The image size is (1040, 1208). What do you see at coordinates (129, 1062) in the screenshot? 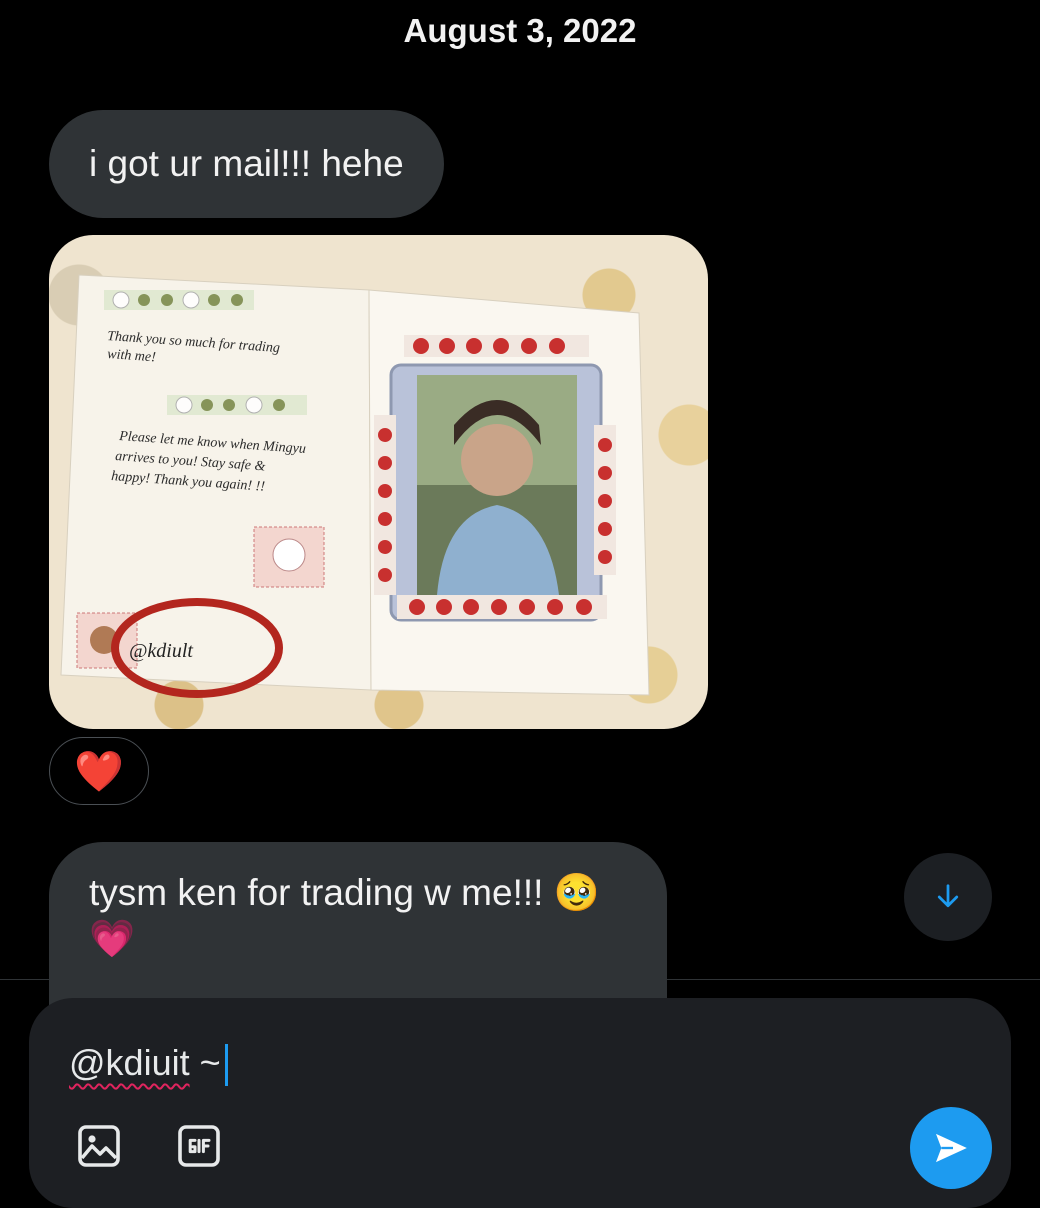
I see `draft-mention: @kdiuit` at bounding box center [129, 1062].